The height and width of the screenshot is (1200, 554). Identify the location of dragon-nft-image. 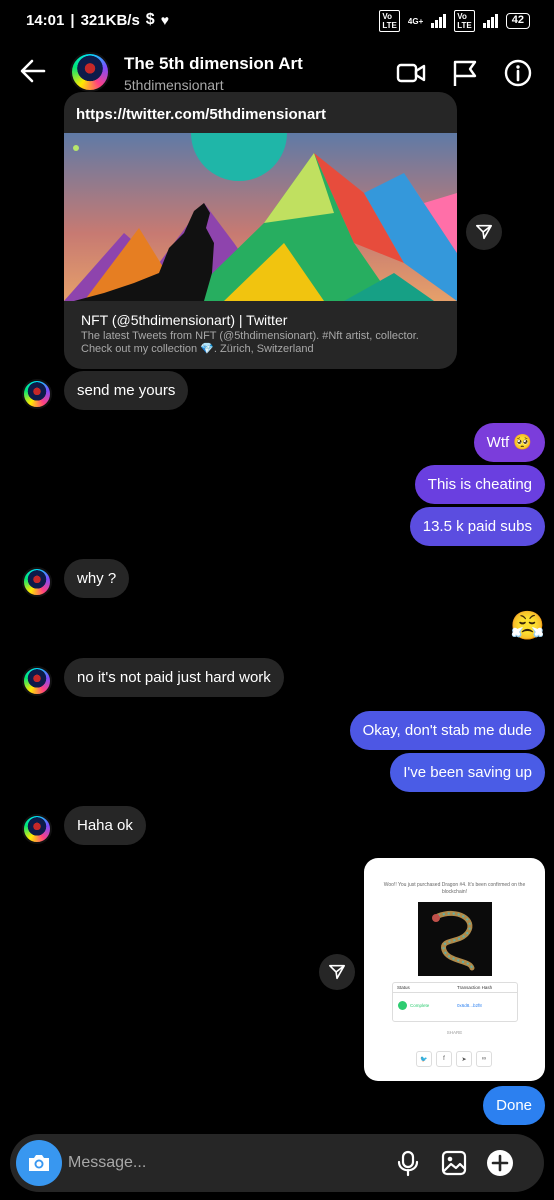
(455, 939).